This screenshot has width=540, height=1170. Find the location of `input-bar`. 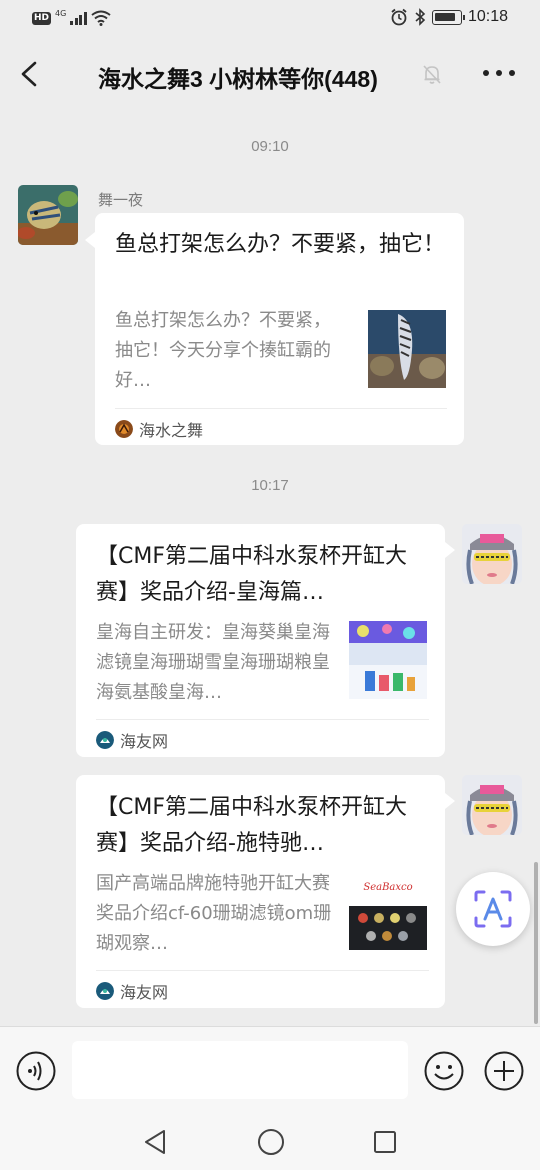

input-bar is located at coordinates (270, 1070).